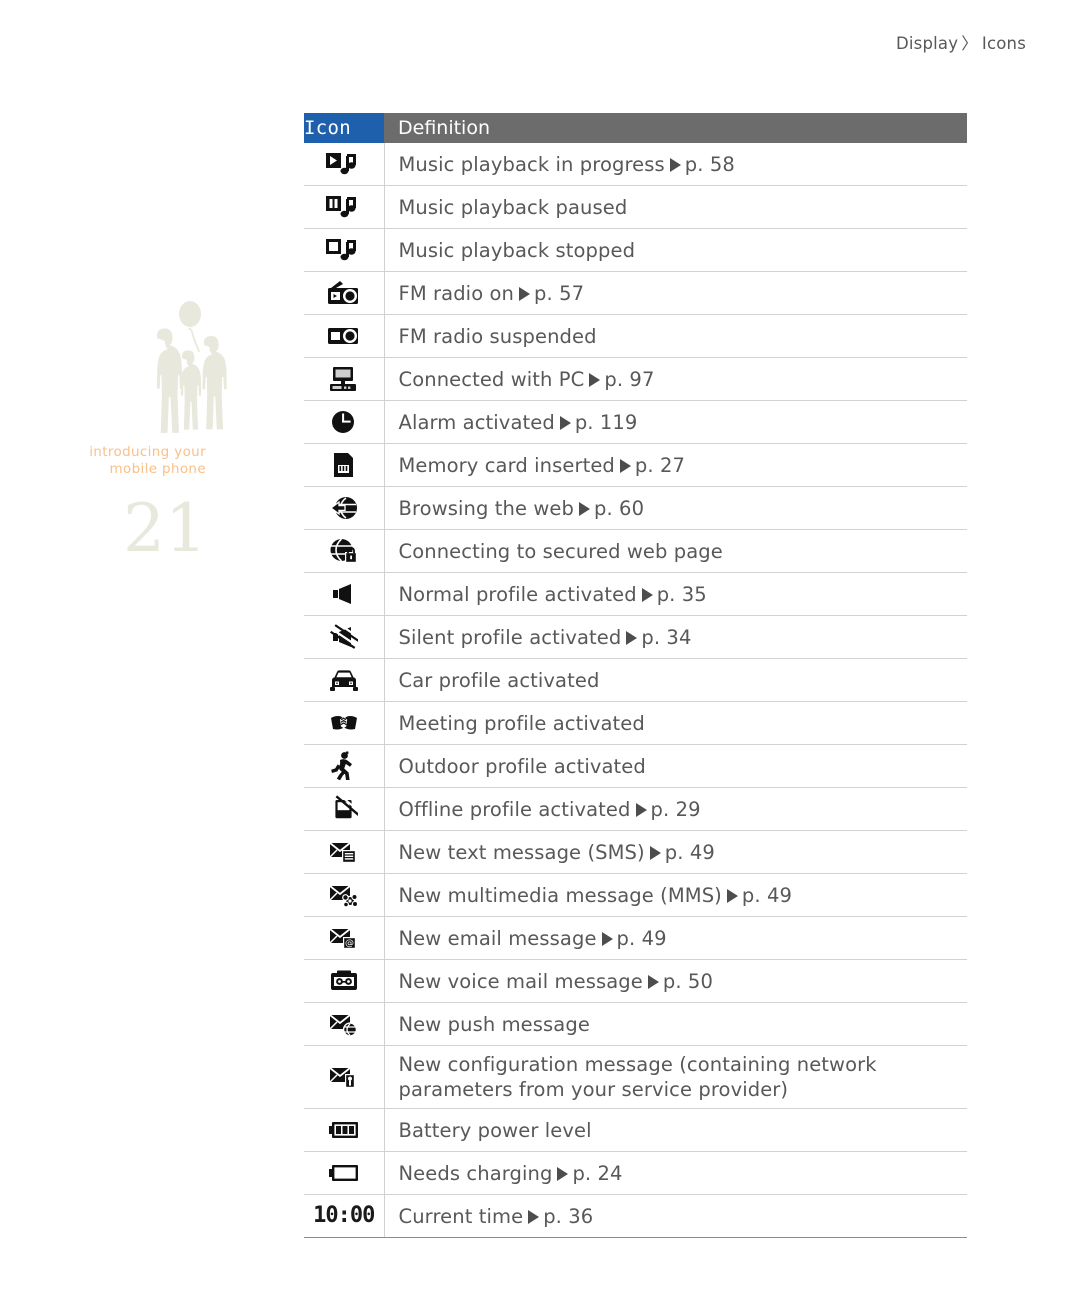  I want to click on table-row: Offline profile activated p. 29, so click(635, 809).